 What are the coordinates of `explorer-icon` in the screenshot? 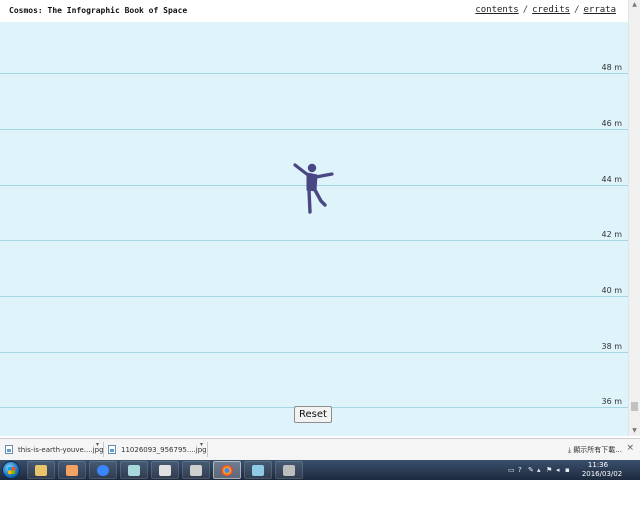 It's located at (41, 470).